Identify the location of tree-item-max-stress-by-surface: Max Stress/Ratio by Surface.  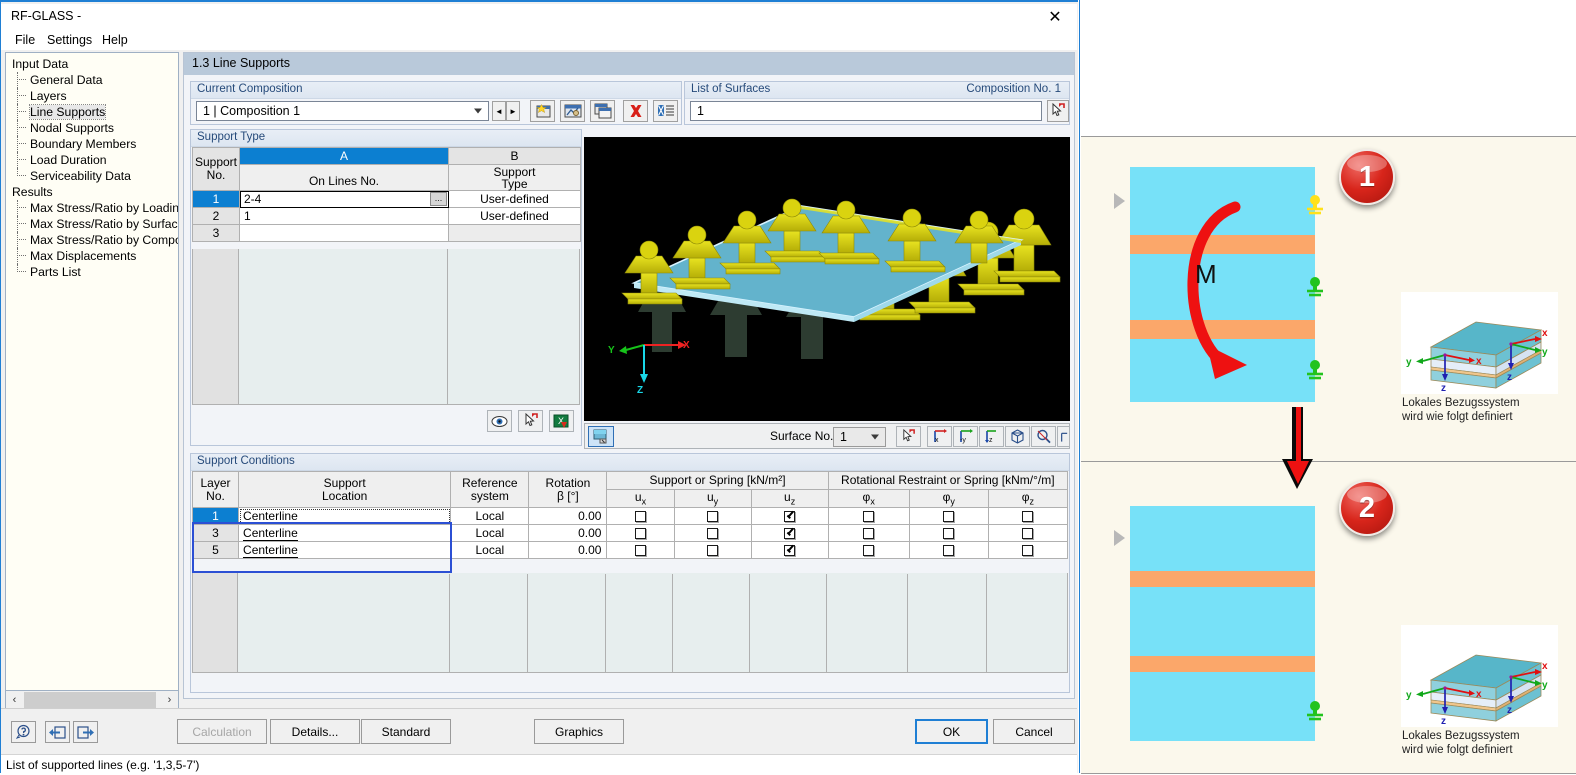
(92, 224).